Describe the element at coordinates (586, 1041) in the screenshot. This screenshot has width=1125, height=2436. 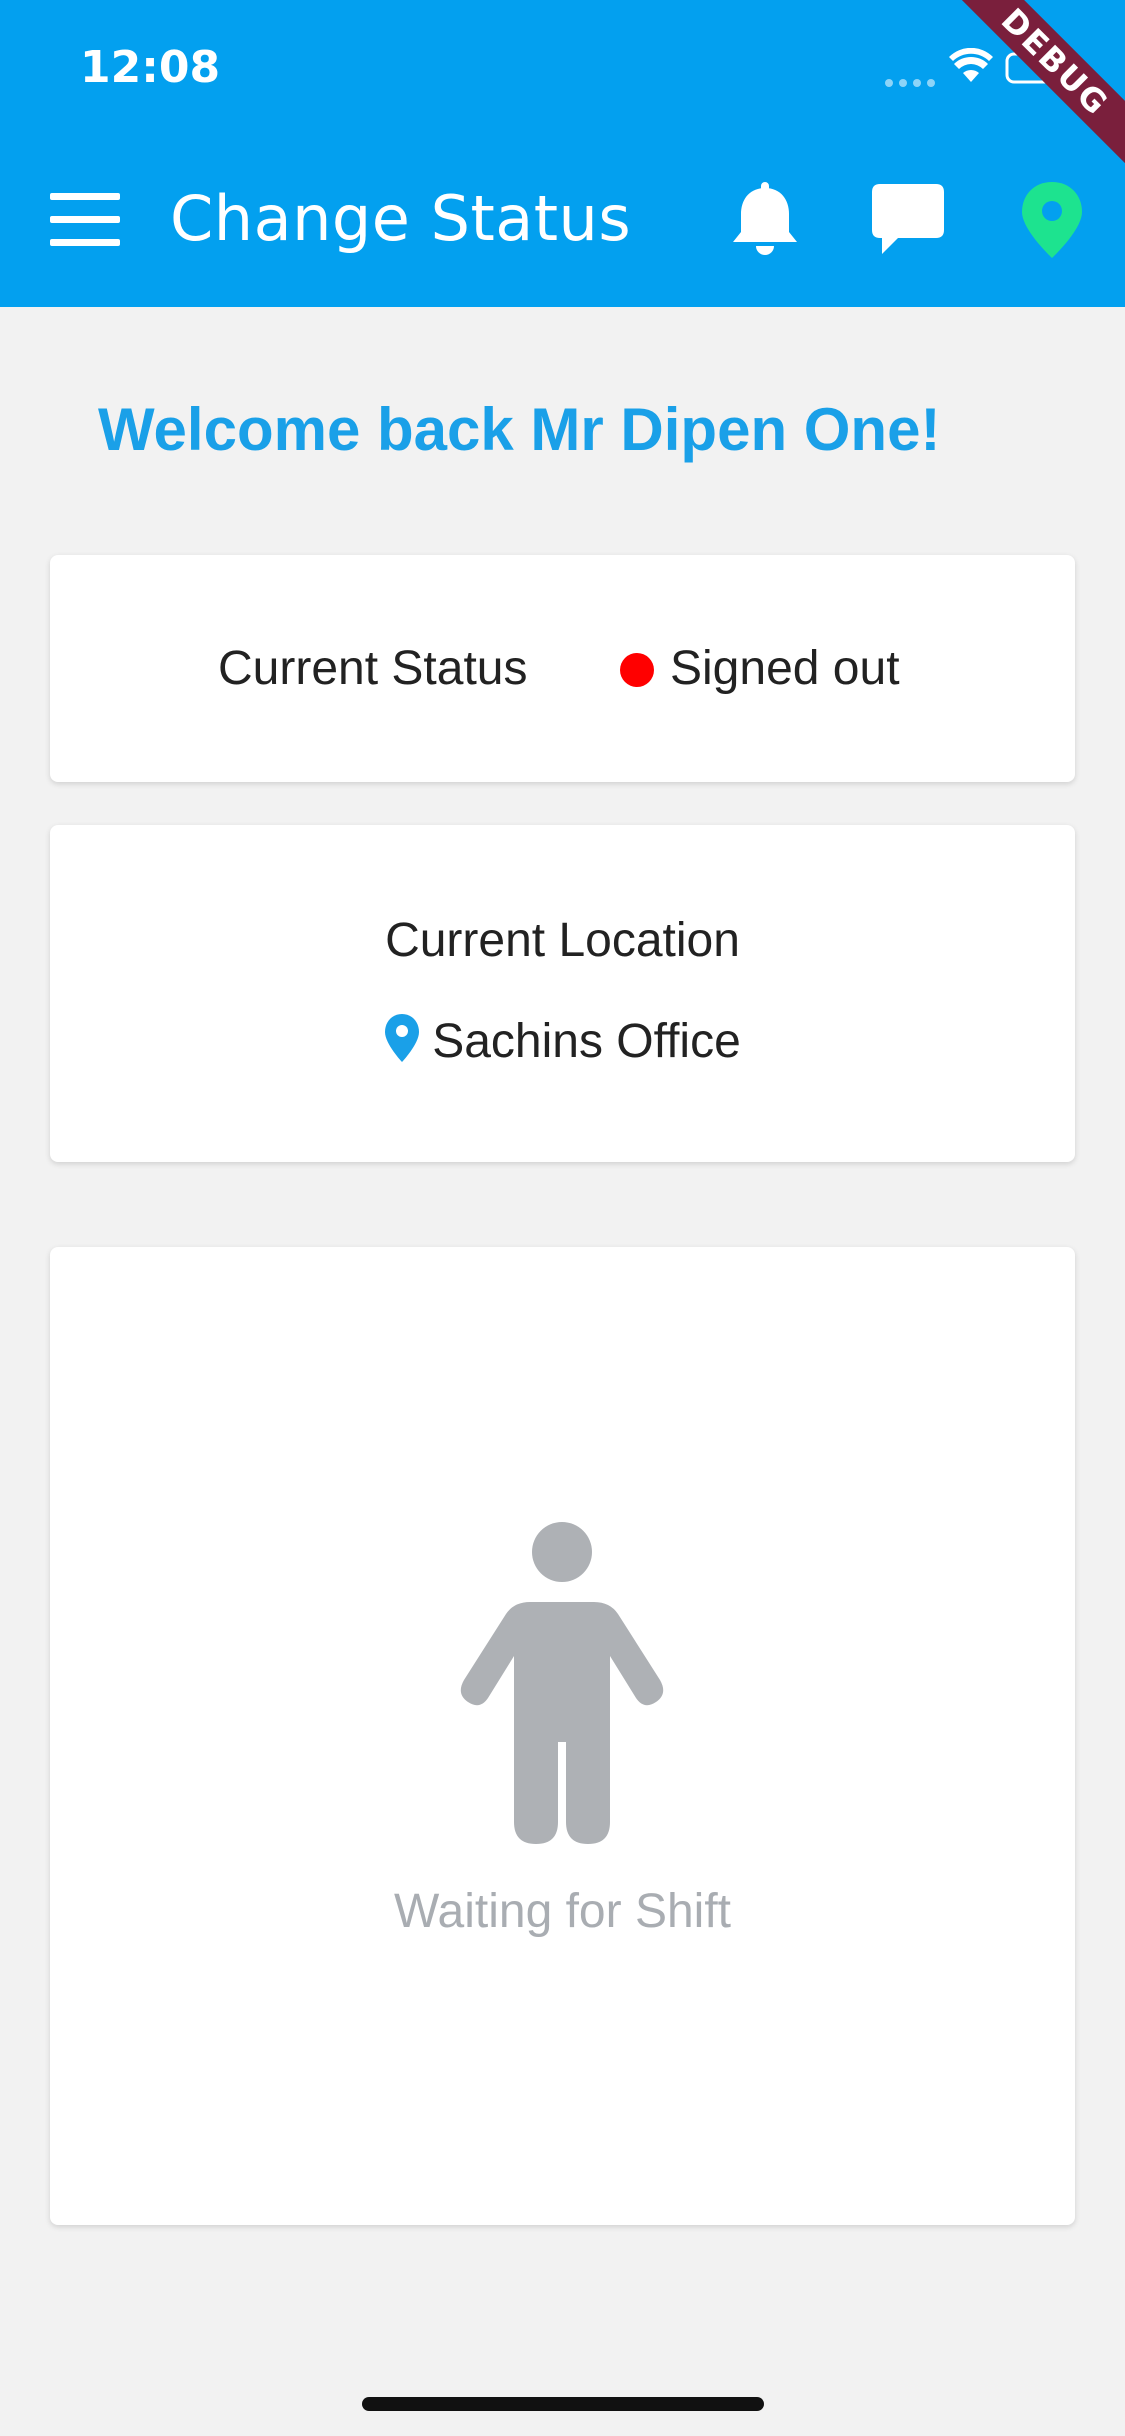
I see `location-value: Sachins Office` at that location.